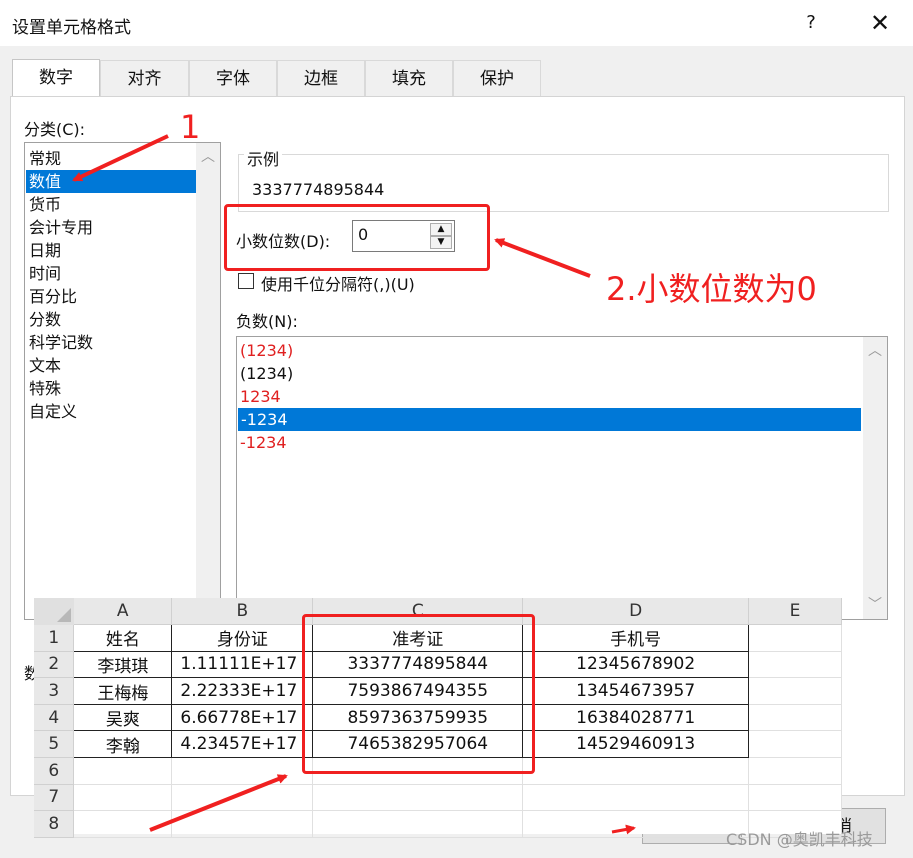 The image size is (913, 858). Describe the element at coordinates (799, 839) in the screenshot. I see `watermark: CSDN @奥凯丰科技` at that location.